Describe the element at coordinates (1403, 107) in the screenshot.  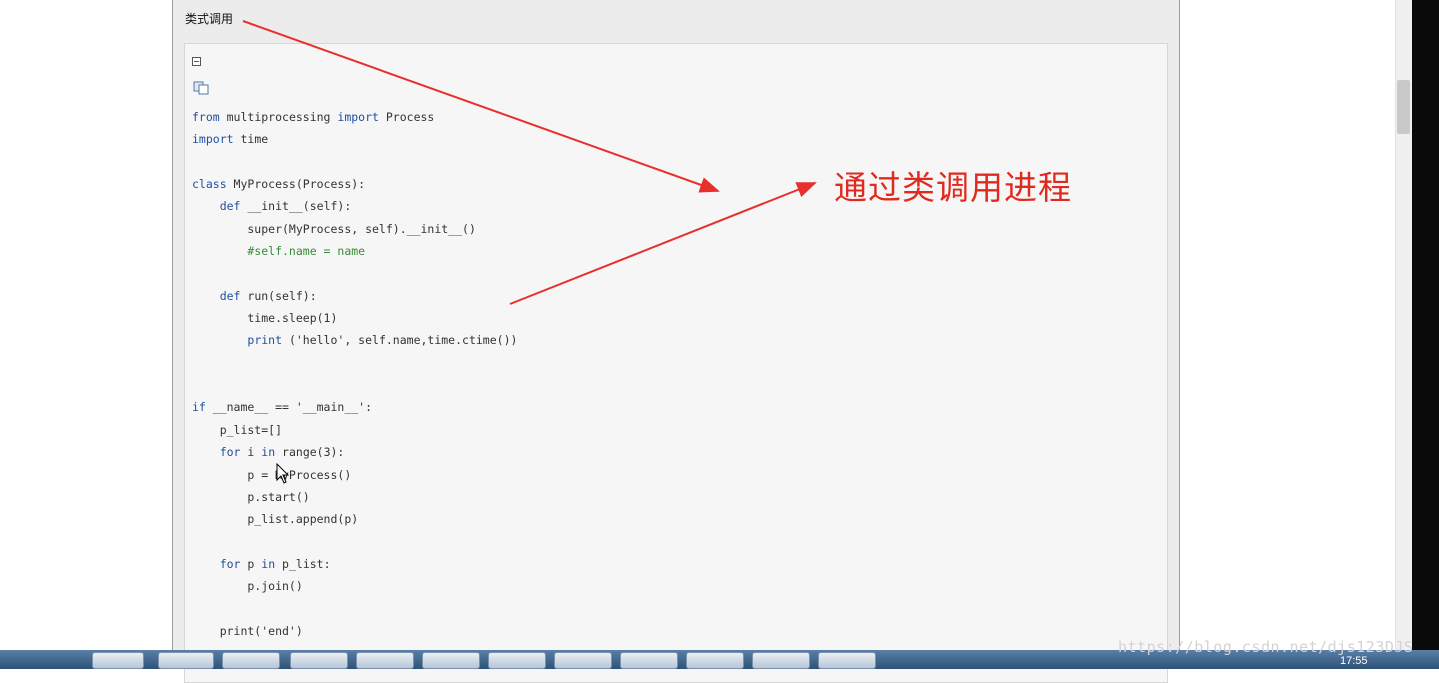
I see `scrollbar-thumb` at that location.